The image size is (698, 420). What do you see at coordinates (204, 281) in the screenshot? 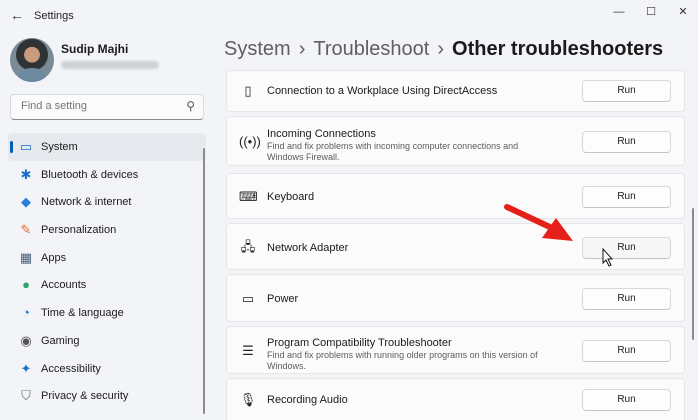
I see `sidebar-scrollbar` at bounding box center [204, 281].